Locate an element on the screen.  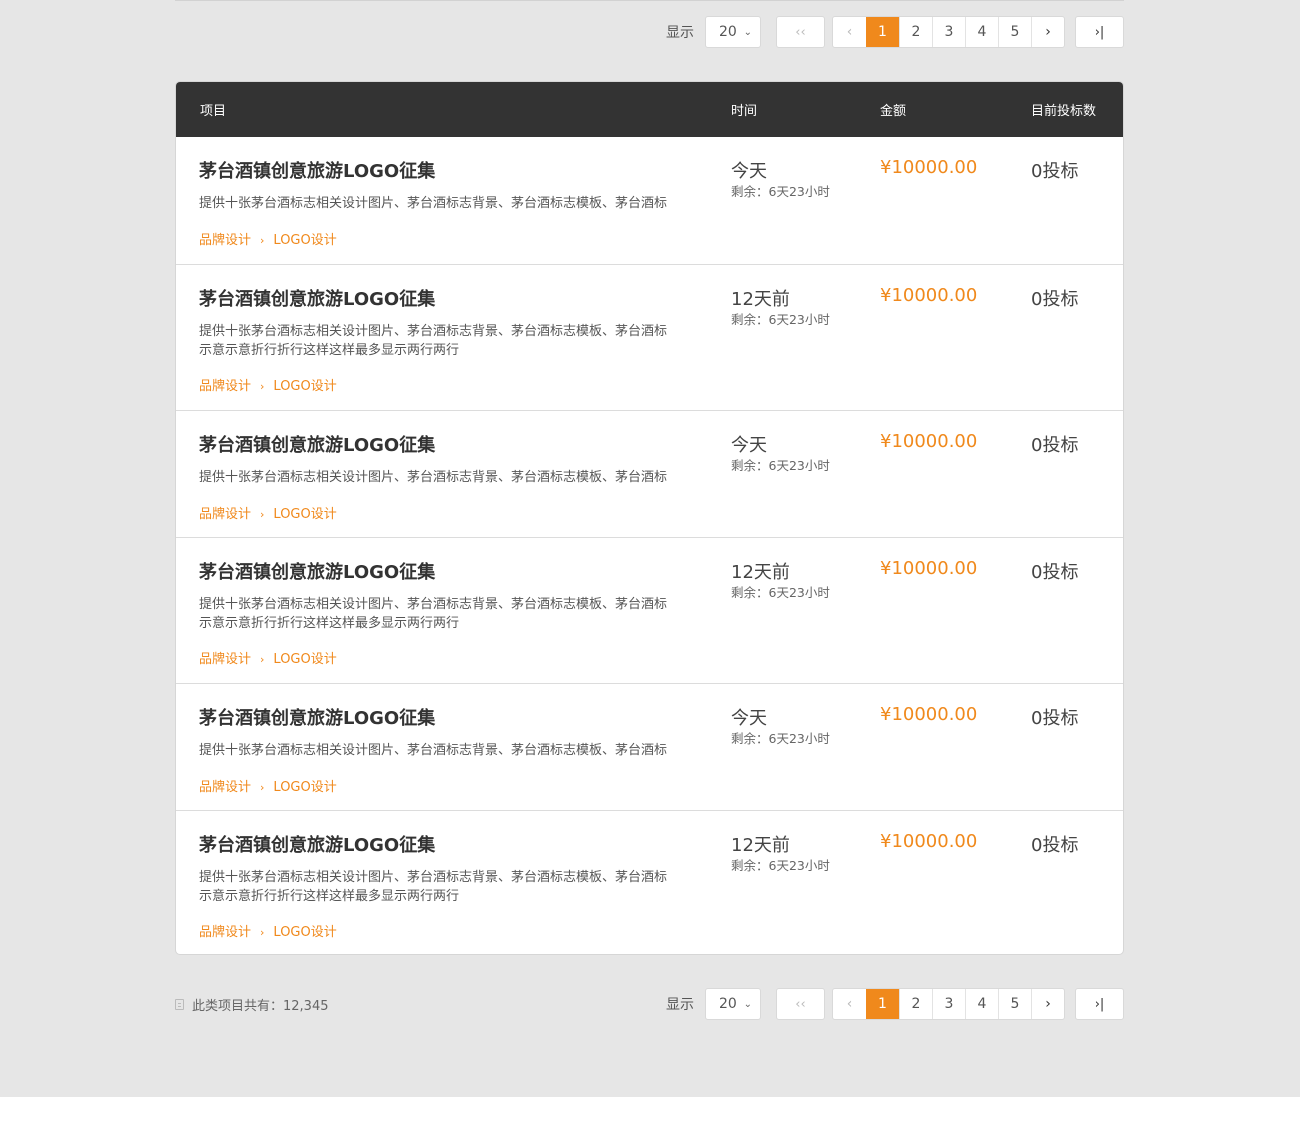
header-project: 项目 is located at coordinates (213, 111).